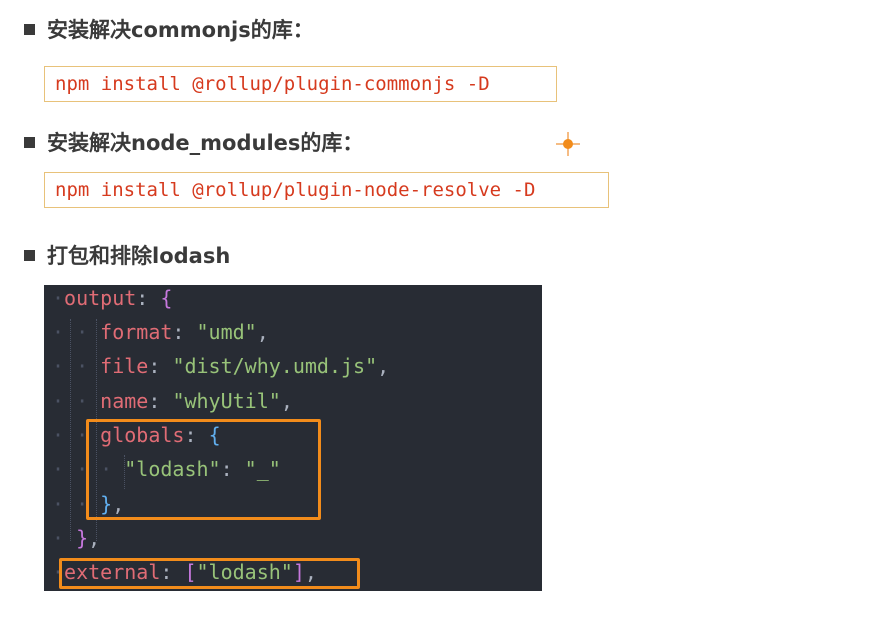  I want to click on file-key: file, so click(124, 366).